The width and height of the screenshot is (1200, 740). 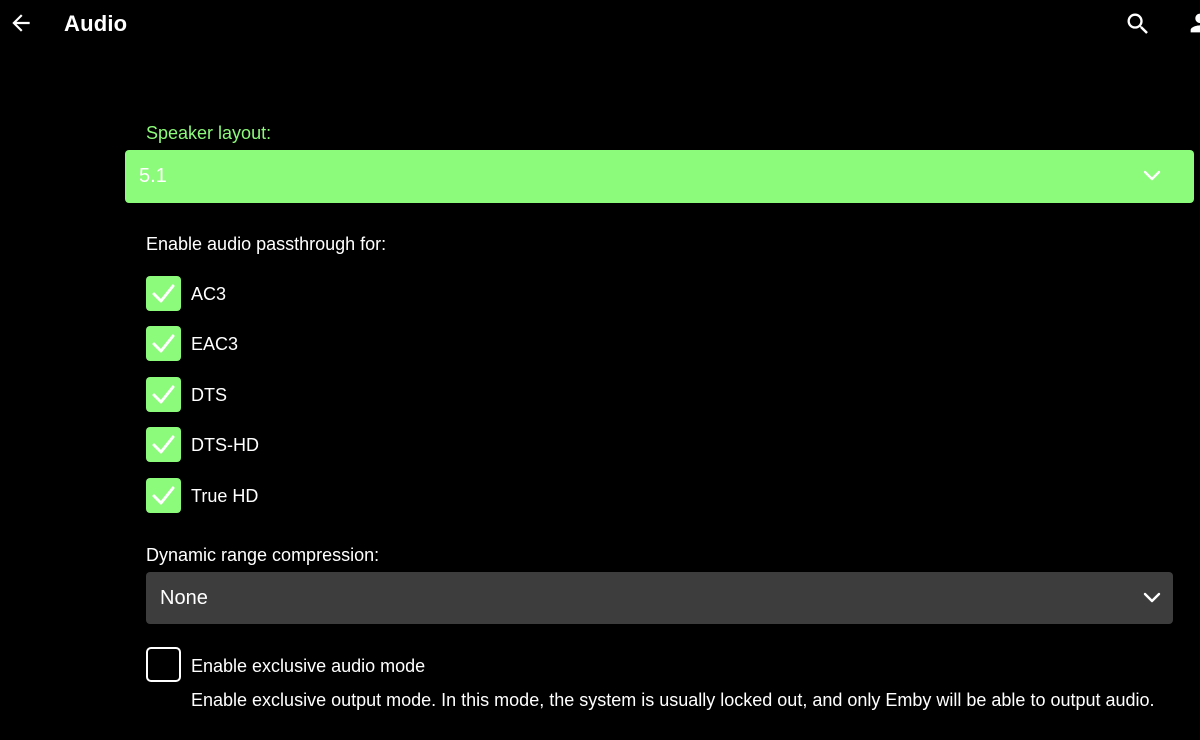 I want to click on user-button, so click(x=1193, y=24).